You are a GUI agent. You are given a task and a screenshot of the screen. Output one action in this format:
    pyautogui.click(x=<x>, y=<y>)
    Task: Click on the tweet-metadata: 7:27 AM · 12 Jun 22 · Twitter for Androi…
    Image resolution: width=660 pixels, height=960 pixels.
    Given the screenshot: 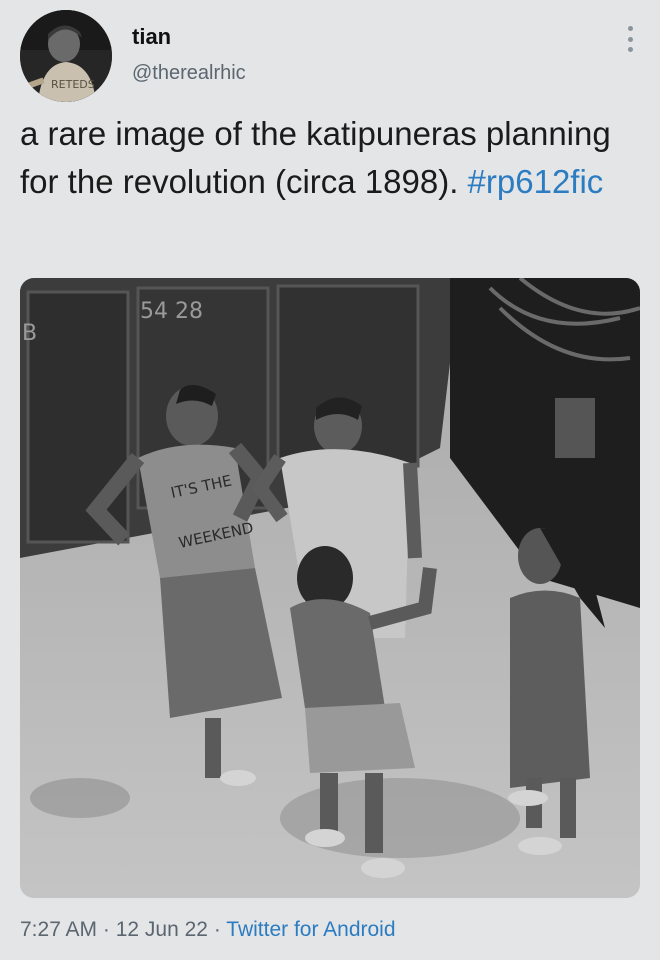 What is the action you would take?
    pyautogui.click(x=208, y=930)
    